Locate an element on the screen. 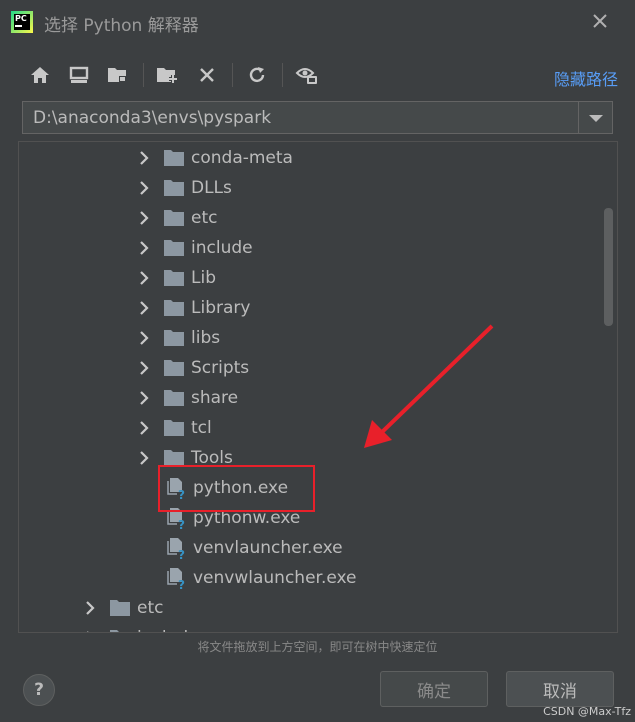  drag-drop-hint: 将文件拖放到上方空间，即可在树中快速定位 is located at coordinates (317, 647).